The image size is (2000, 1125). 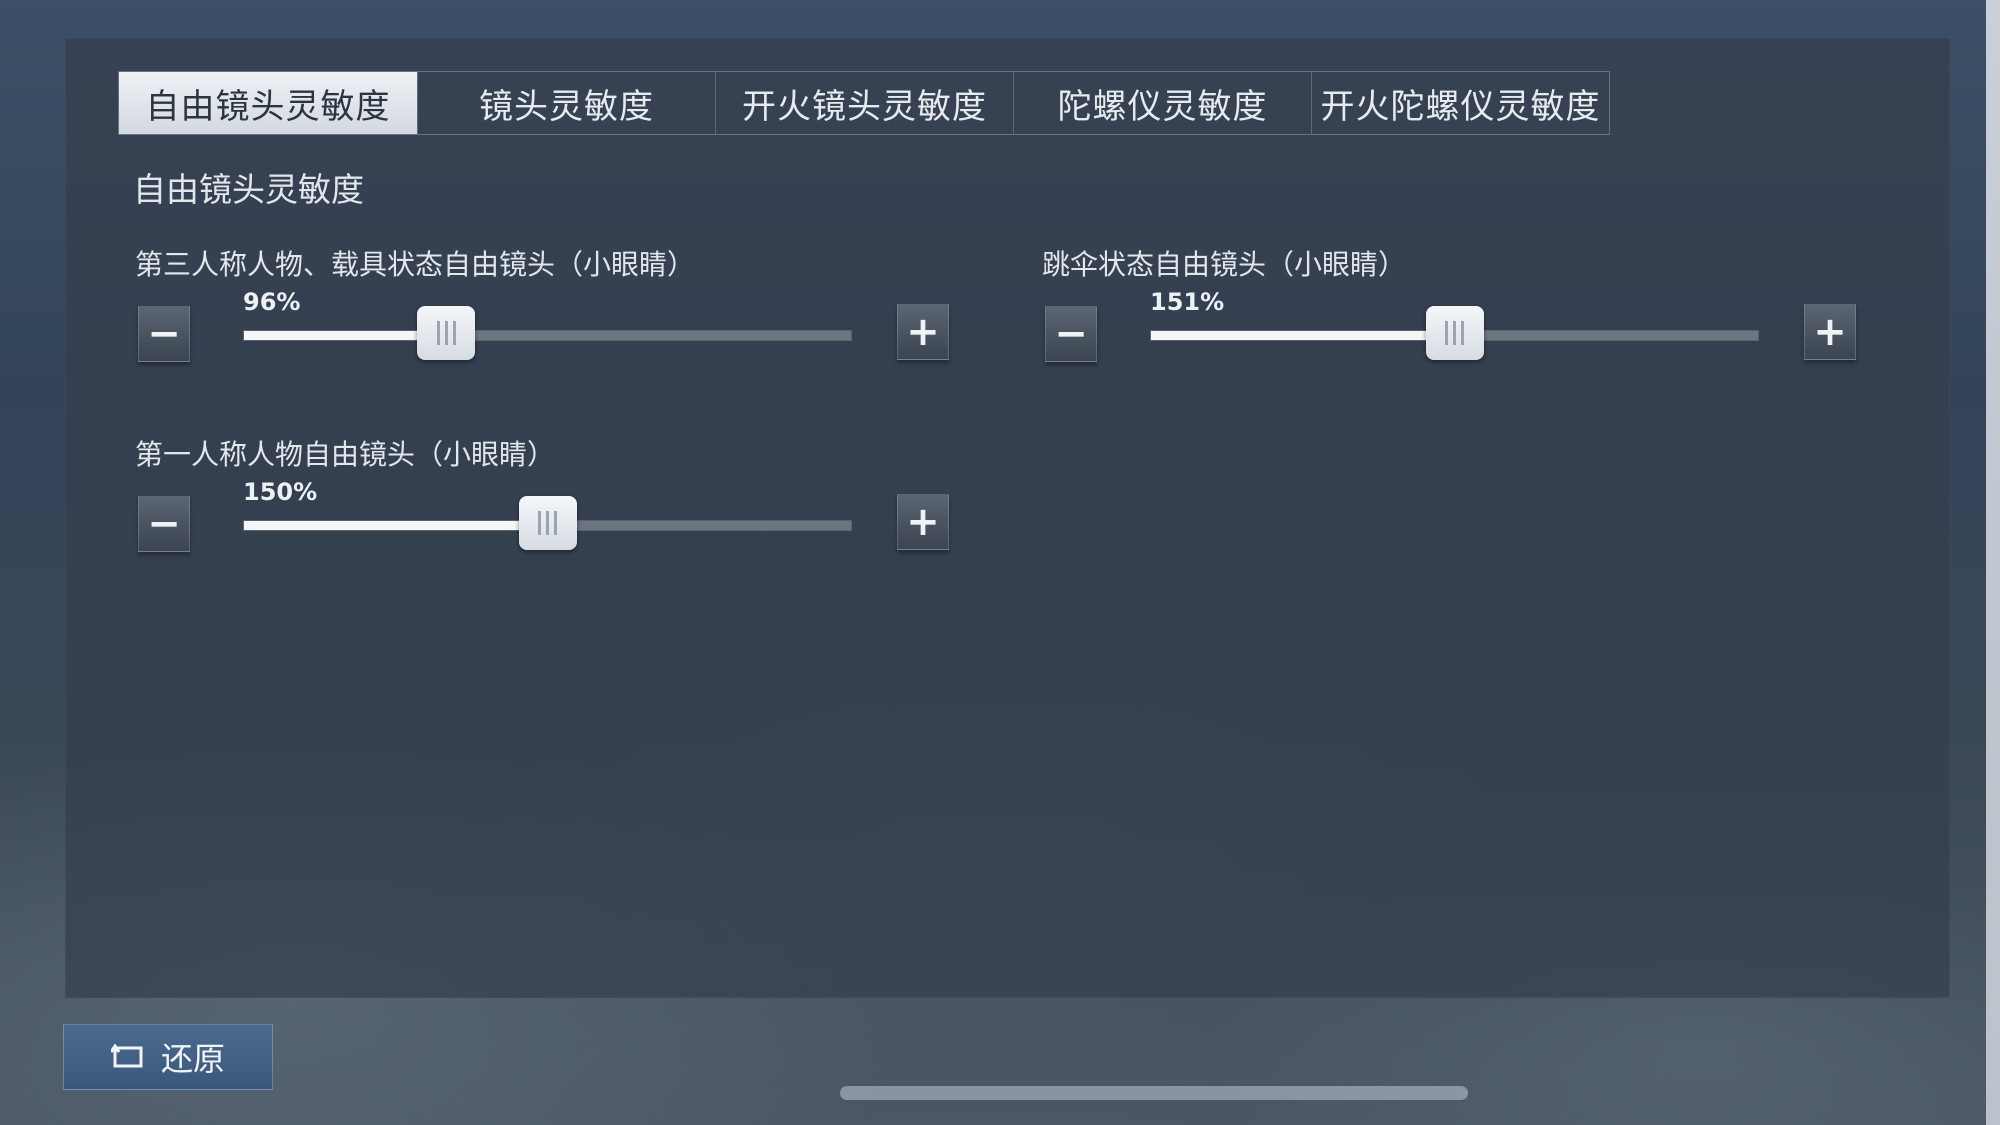 I want to click on setting-first-person: 第一人称人物自由镜头（小眼睛） − 150% +, so click(x=550, y=503).